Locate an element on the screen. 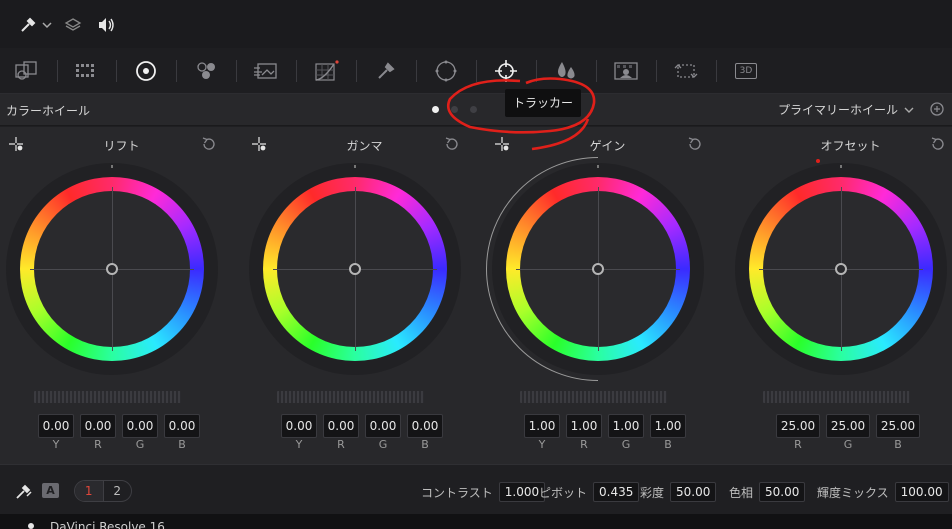  contrast-control: コントラスト 1.000 is located at coordinates (483, 492).